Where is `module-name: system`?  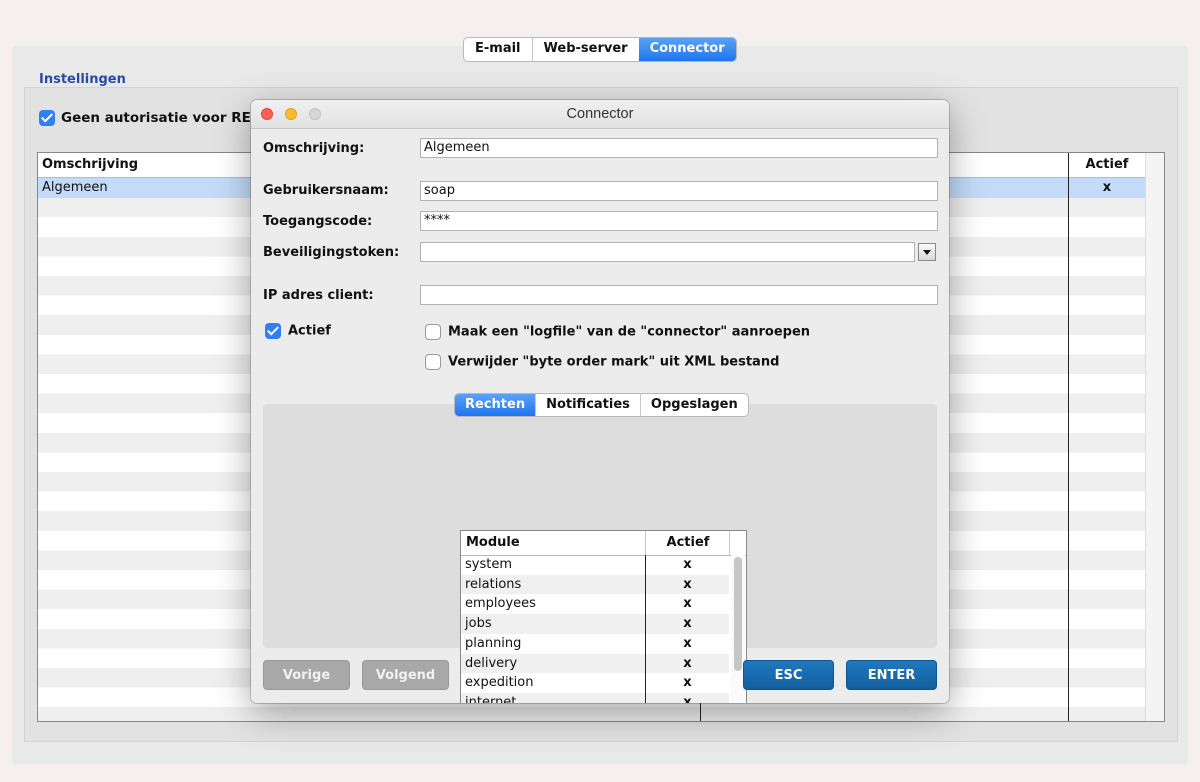
module-name: system is located at coordinates (488, 564).